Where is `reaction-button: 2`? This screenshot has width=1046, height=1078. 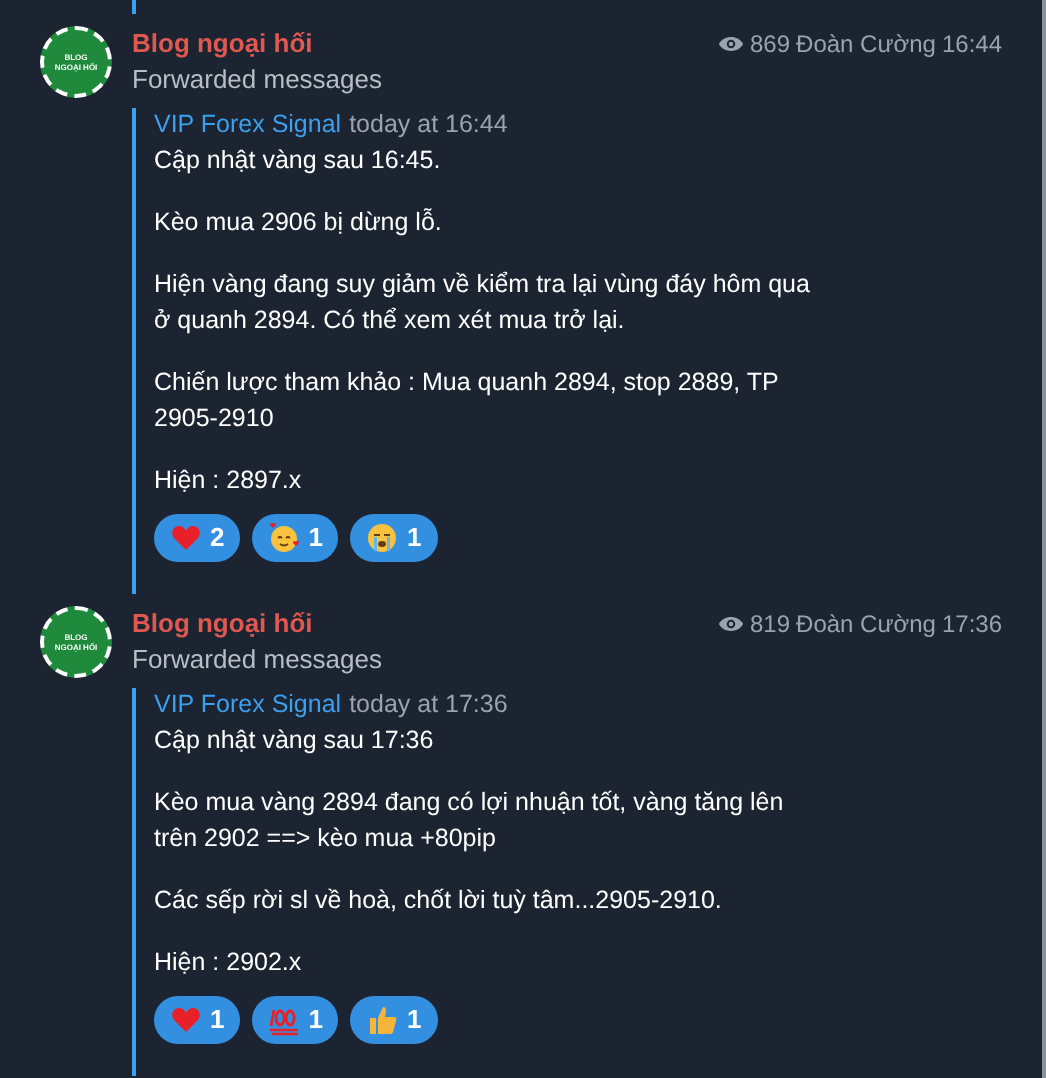 reaction-button: 2 is located at coordinates (197, 538).